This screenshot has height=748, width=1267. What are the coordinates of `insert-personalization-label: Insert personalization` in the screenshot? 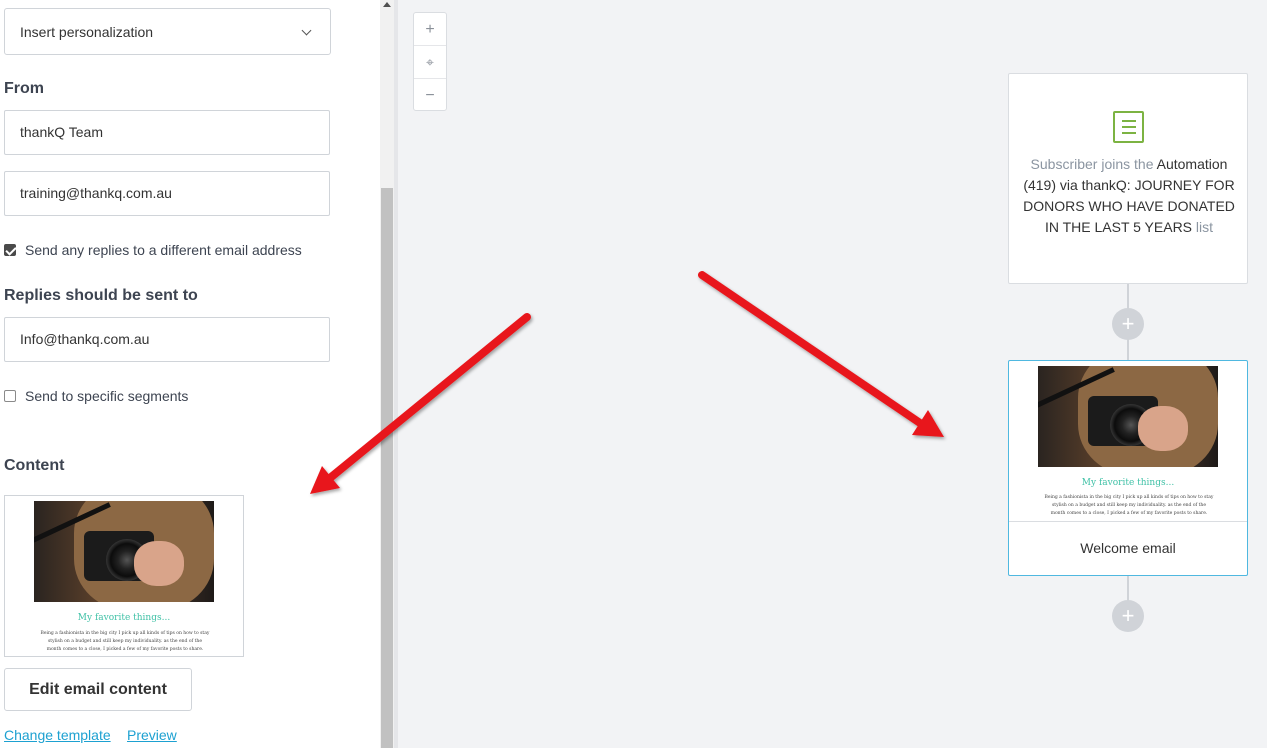 It's located at (87, 31).